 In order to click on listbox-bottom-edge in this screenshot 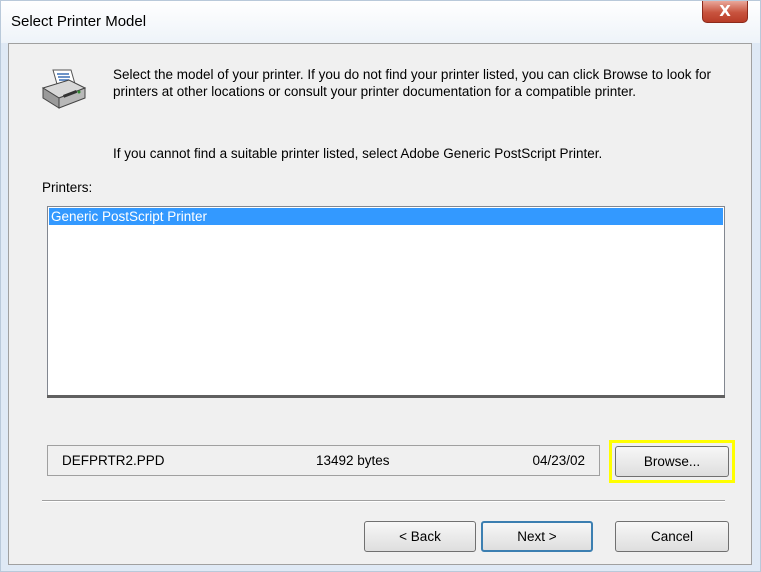, I will do `click(386, 396)`.